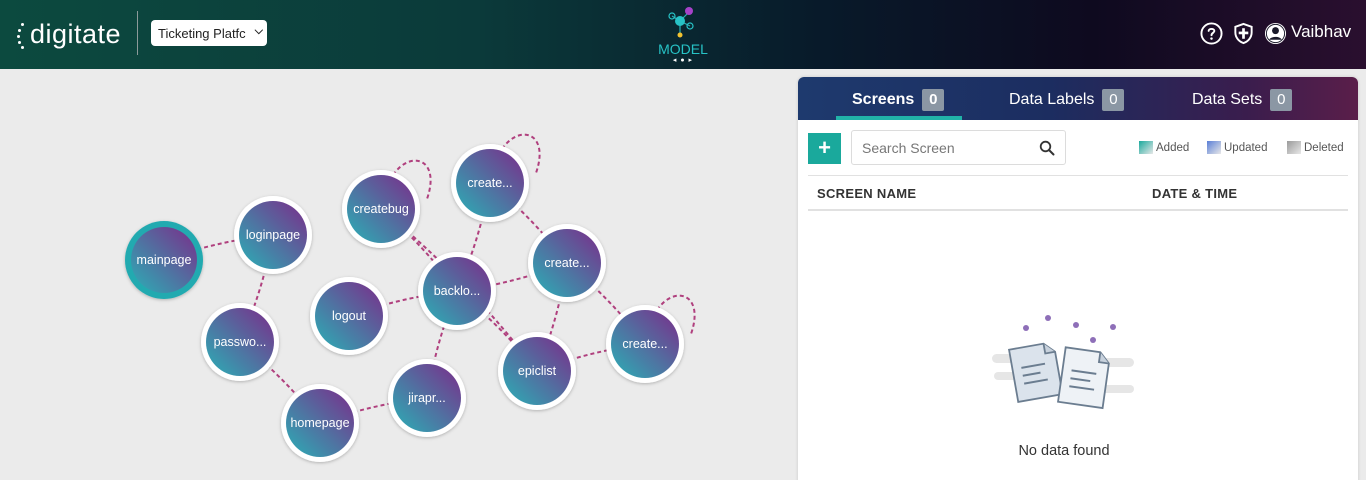 Image resolution: width=1366 pixels, height=480 pixels. Describe the element at coordinates (933, 100) in the screenshot. I see `tab-screens-count: 0` at that location.